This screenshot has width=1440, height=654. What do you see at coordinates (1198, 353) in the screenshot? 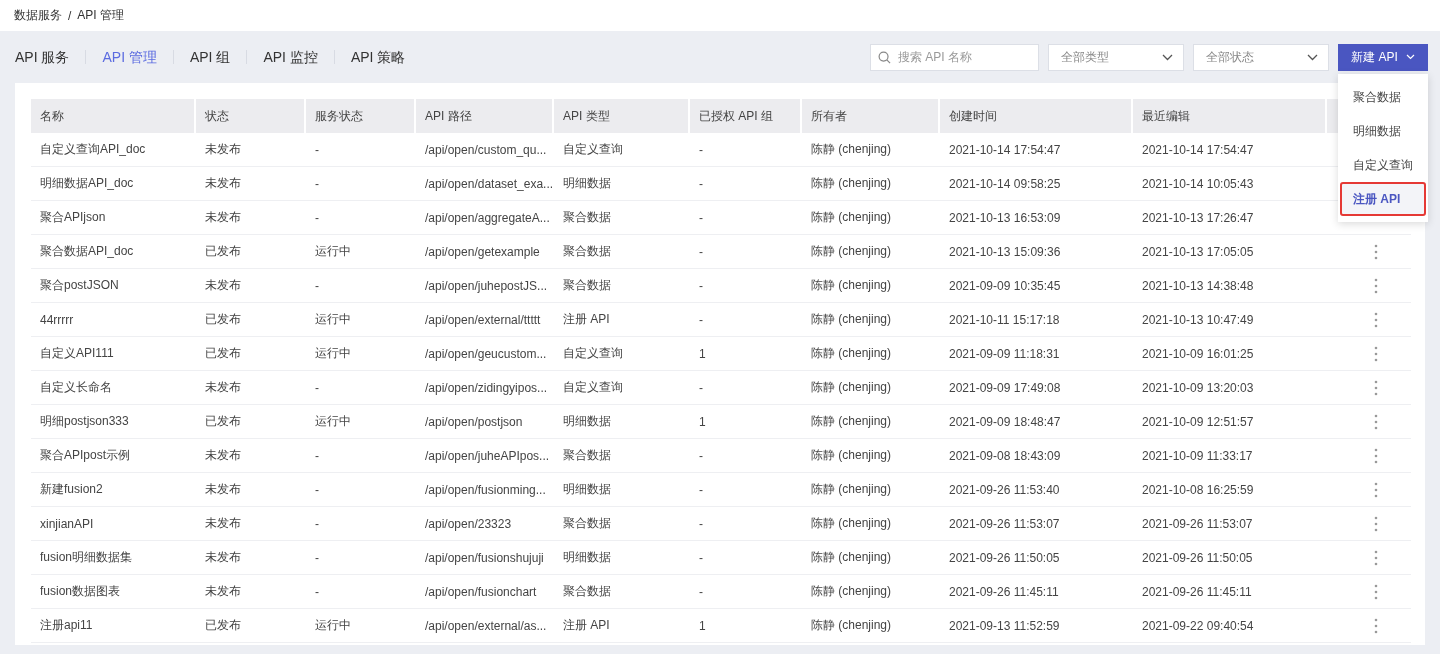
I see `table-cell: 2021-10-09 16:01:25` at bounding box center [1198, 353].